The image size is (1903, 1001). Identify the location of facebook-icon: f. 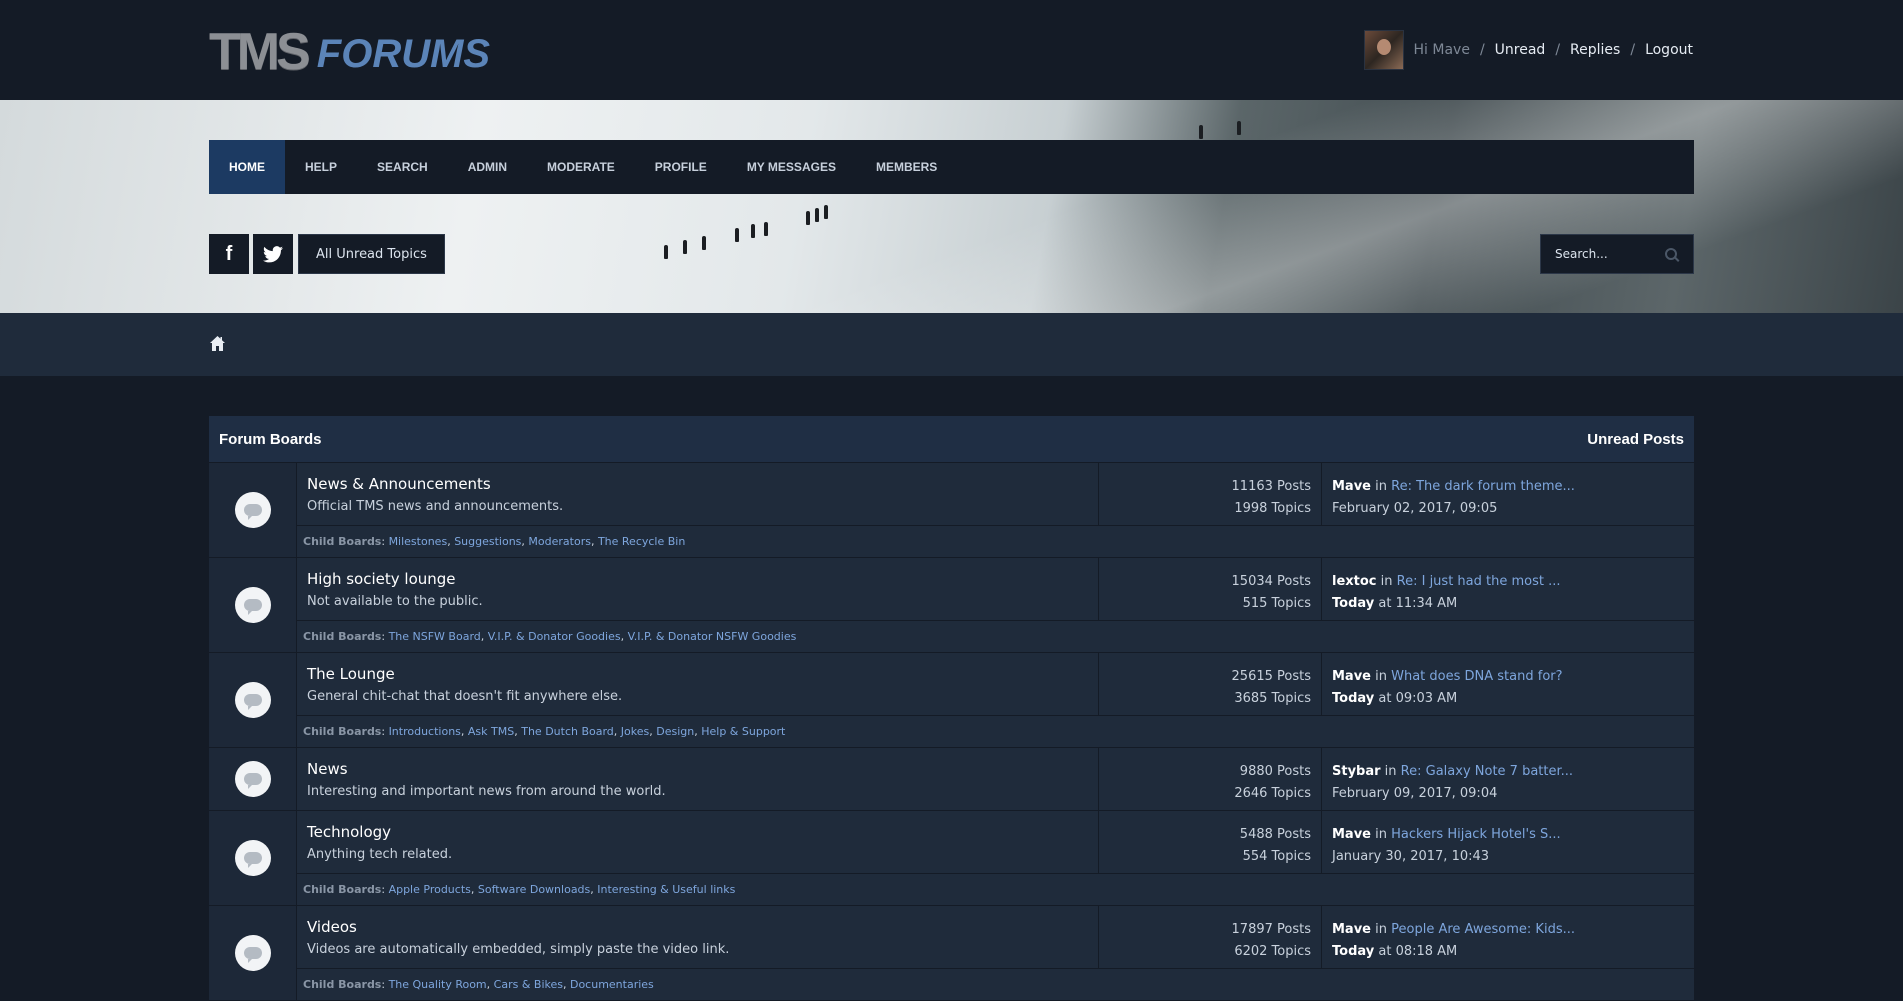
(229, 253).